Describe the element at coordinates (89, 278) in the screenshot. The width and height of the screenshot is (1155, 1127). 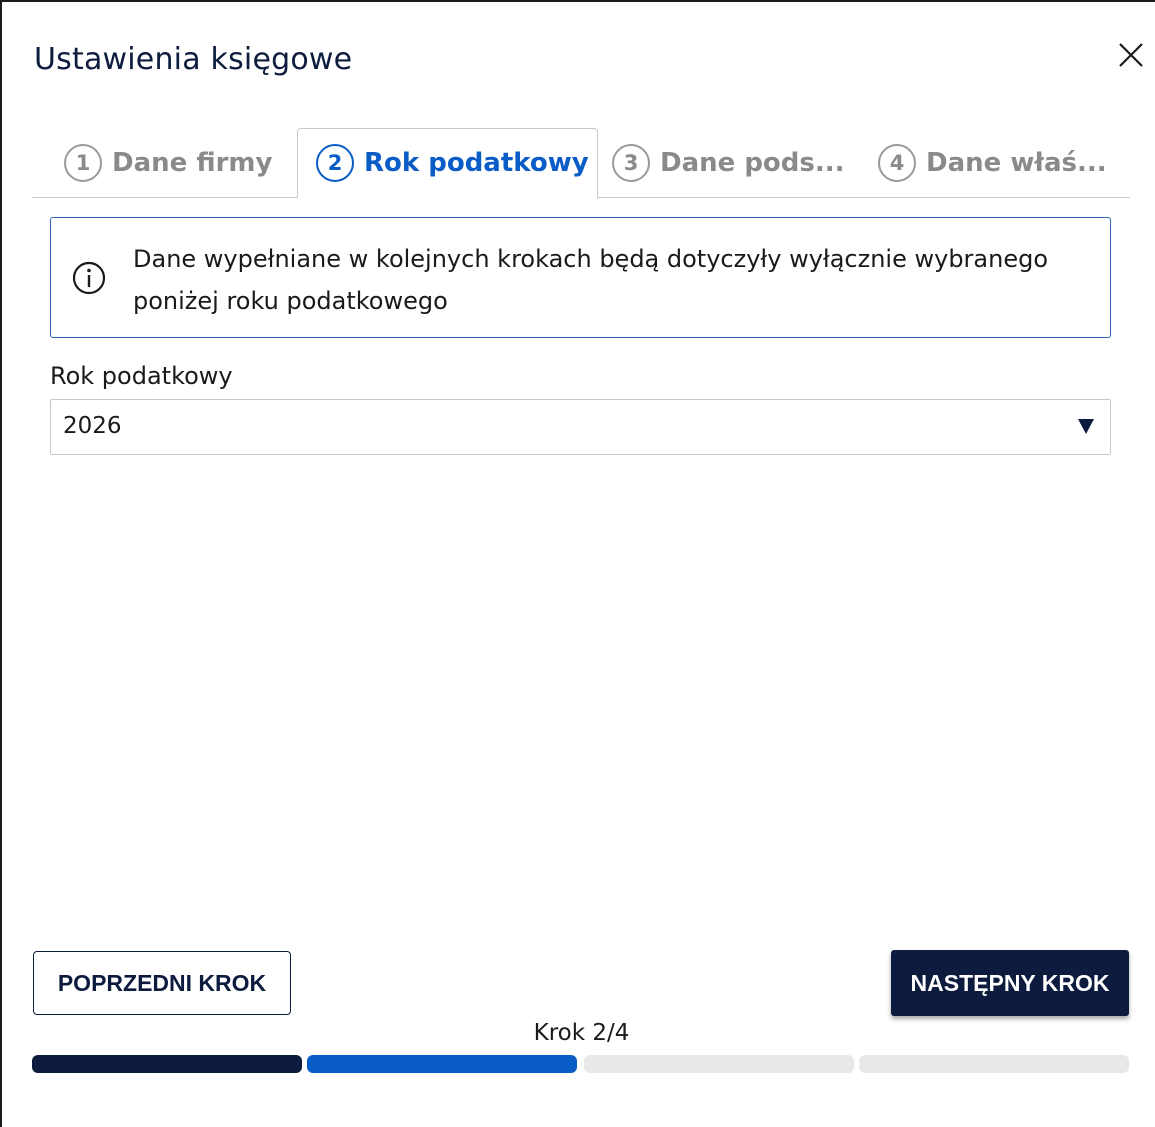
I see `info-icon` at that location.